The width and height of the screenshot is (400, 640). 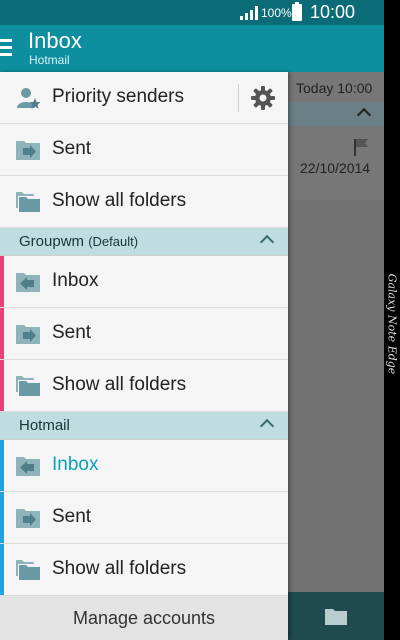 I want to click on edge-brand-label: Galaxy Note Edge, so click(x=392, y=324).